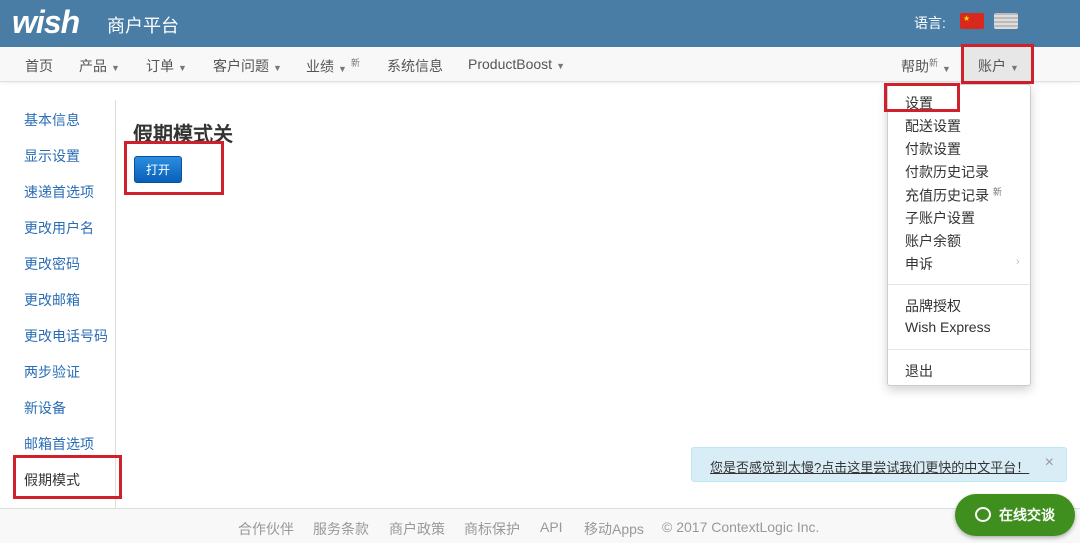 Image resolution: width=1080 pixels, height=543 pixels. I want to click on sidebar-item: 基本信息, so click(52, 120).